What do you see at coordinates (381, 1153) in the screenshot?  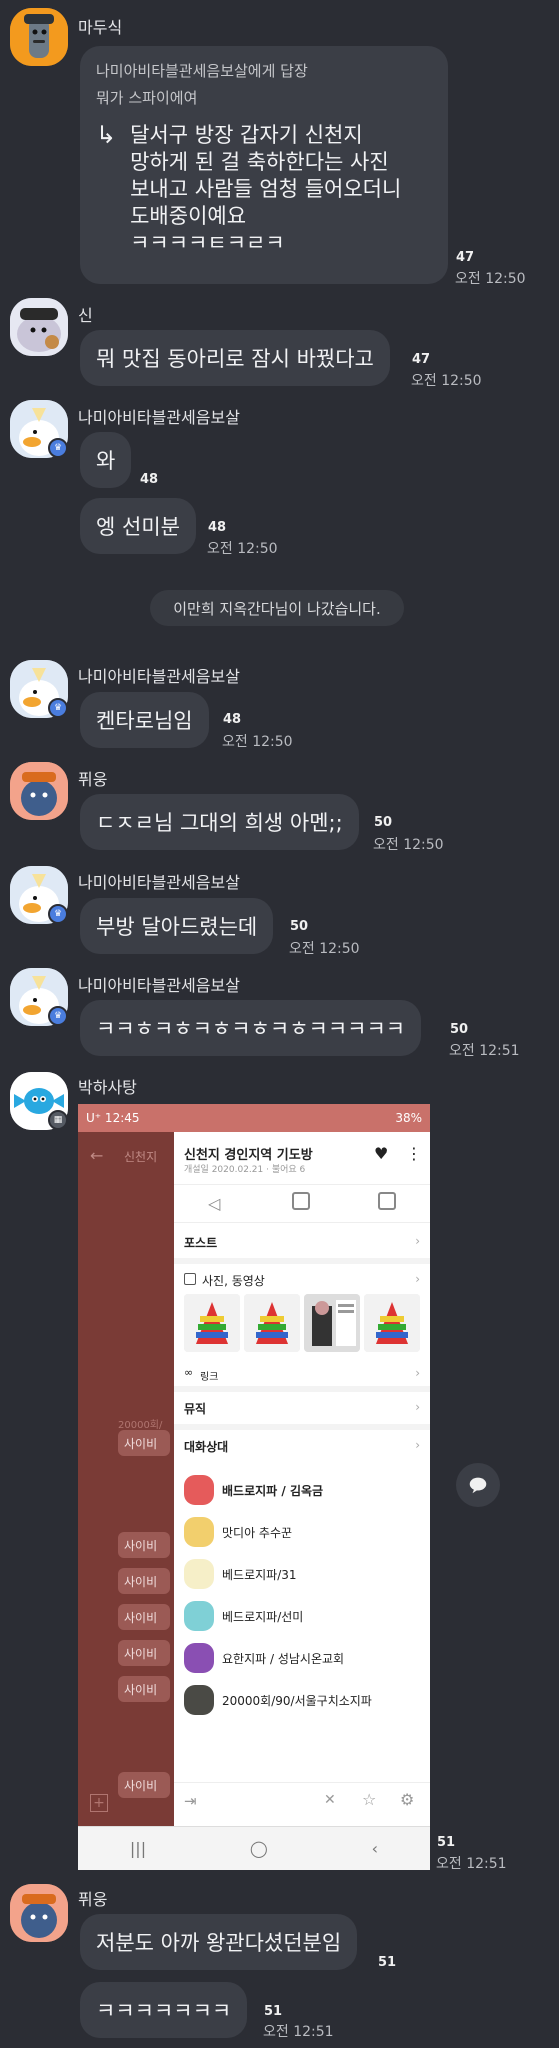 I see `heart-icon: ♥` at bounding box center [381, 1153].